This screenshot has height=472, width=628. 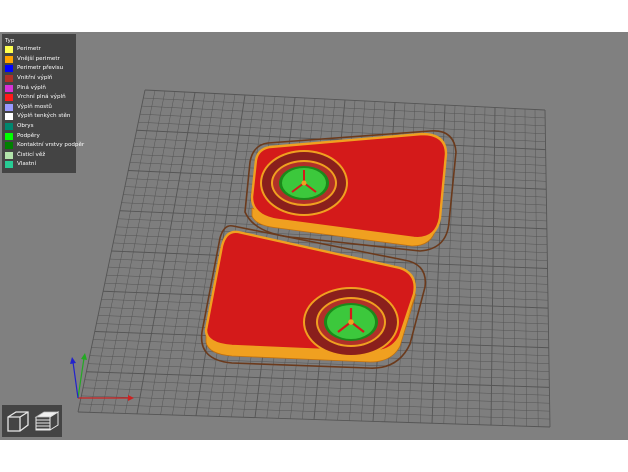 What do you see at coordinates (34, 106) in the screenshot?
I see `legend-label: Výplň mostů` at bounding box center [34, 106].